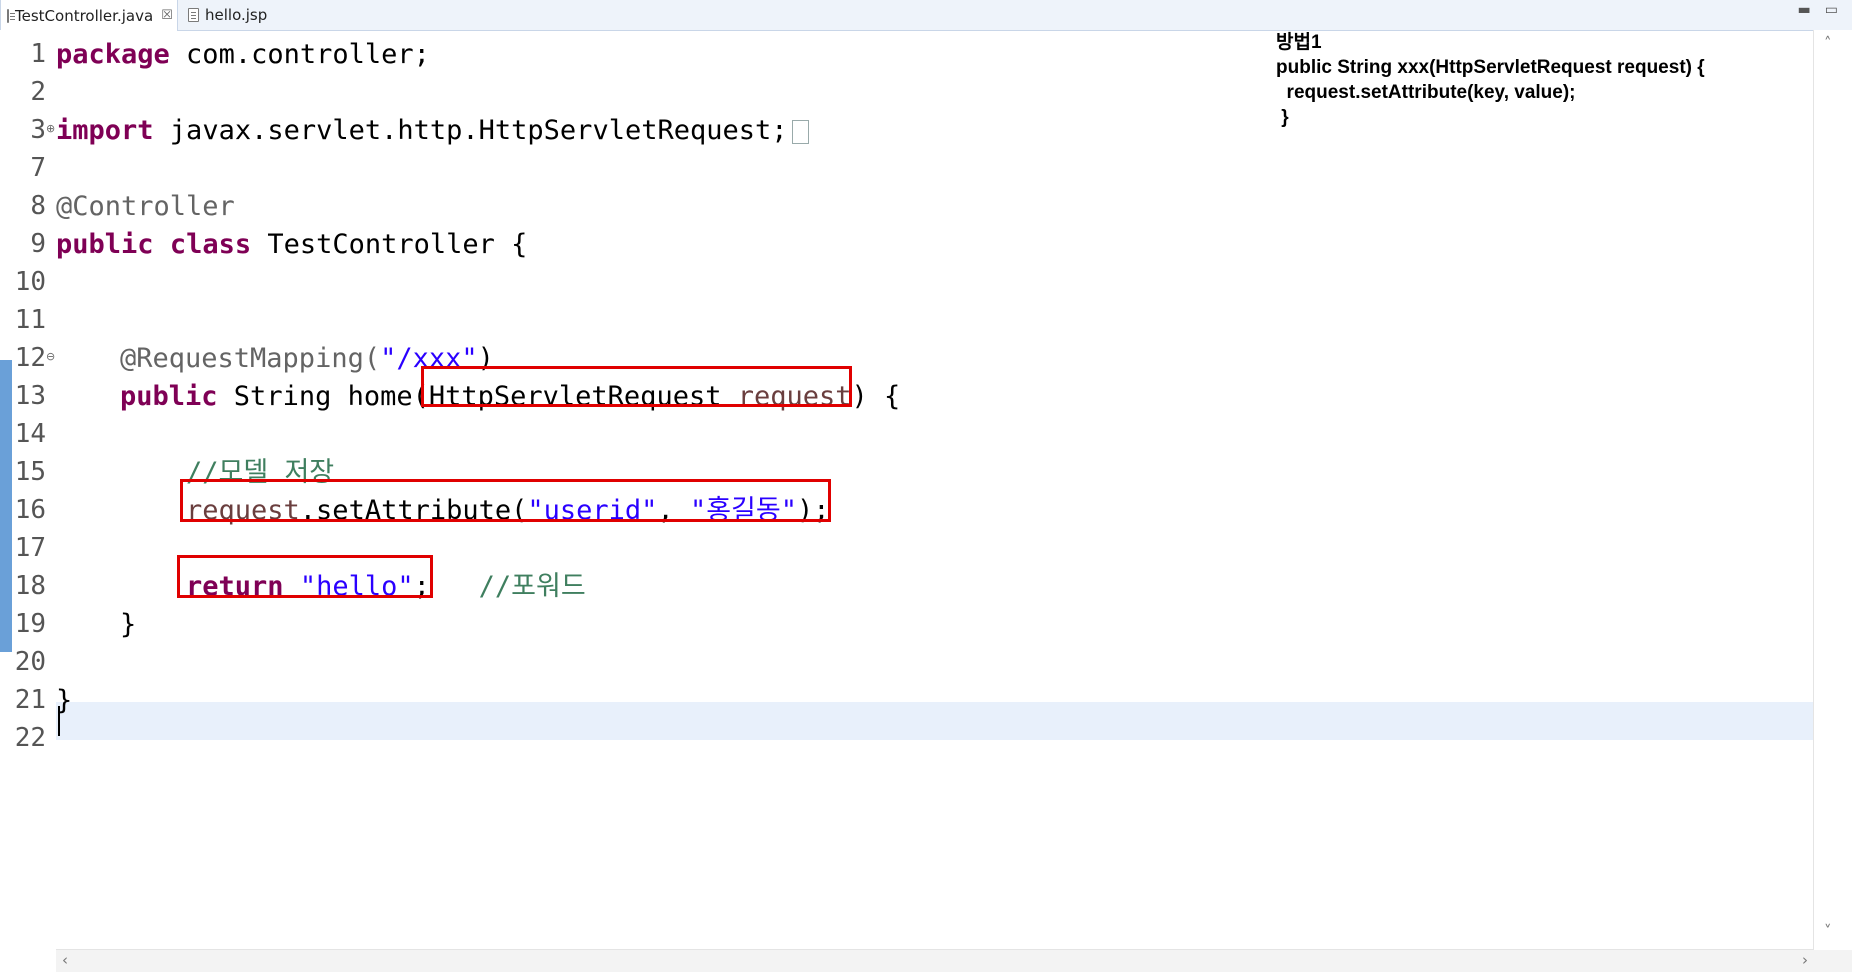 The image size is (1852, 972). I want to click on code-line-19: }, so click(128, 624).